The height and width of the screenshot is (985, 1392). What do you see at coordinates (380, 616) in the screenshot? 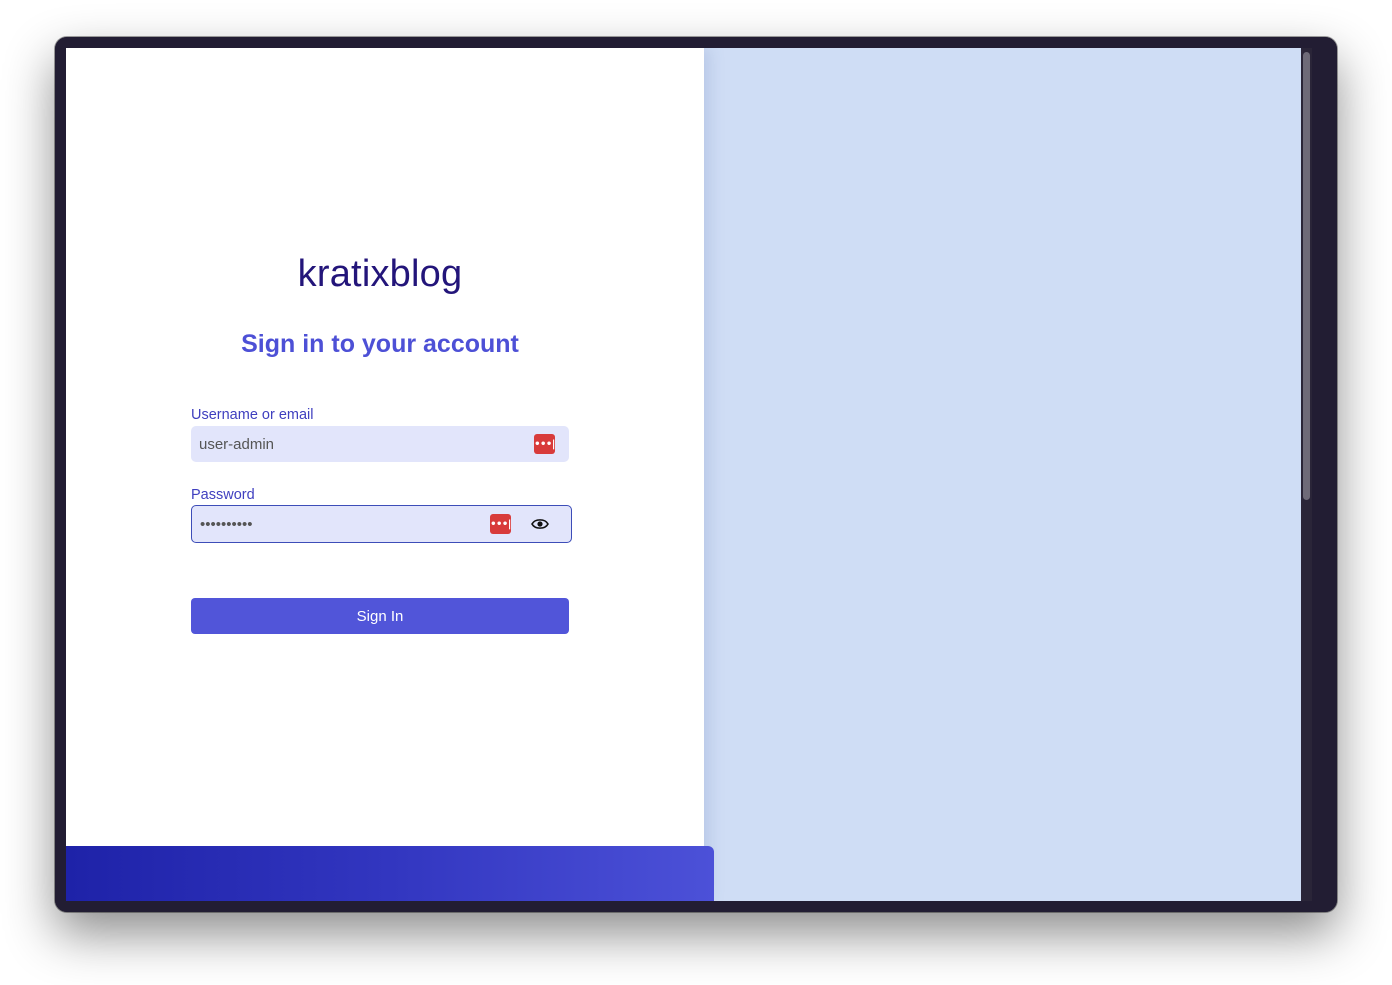
I see `sign-in-button: Sign In` at bounding box center [380, 616].